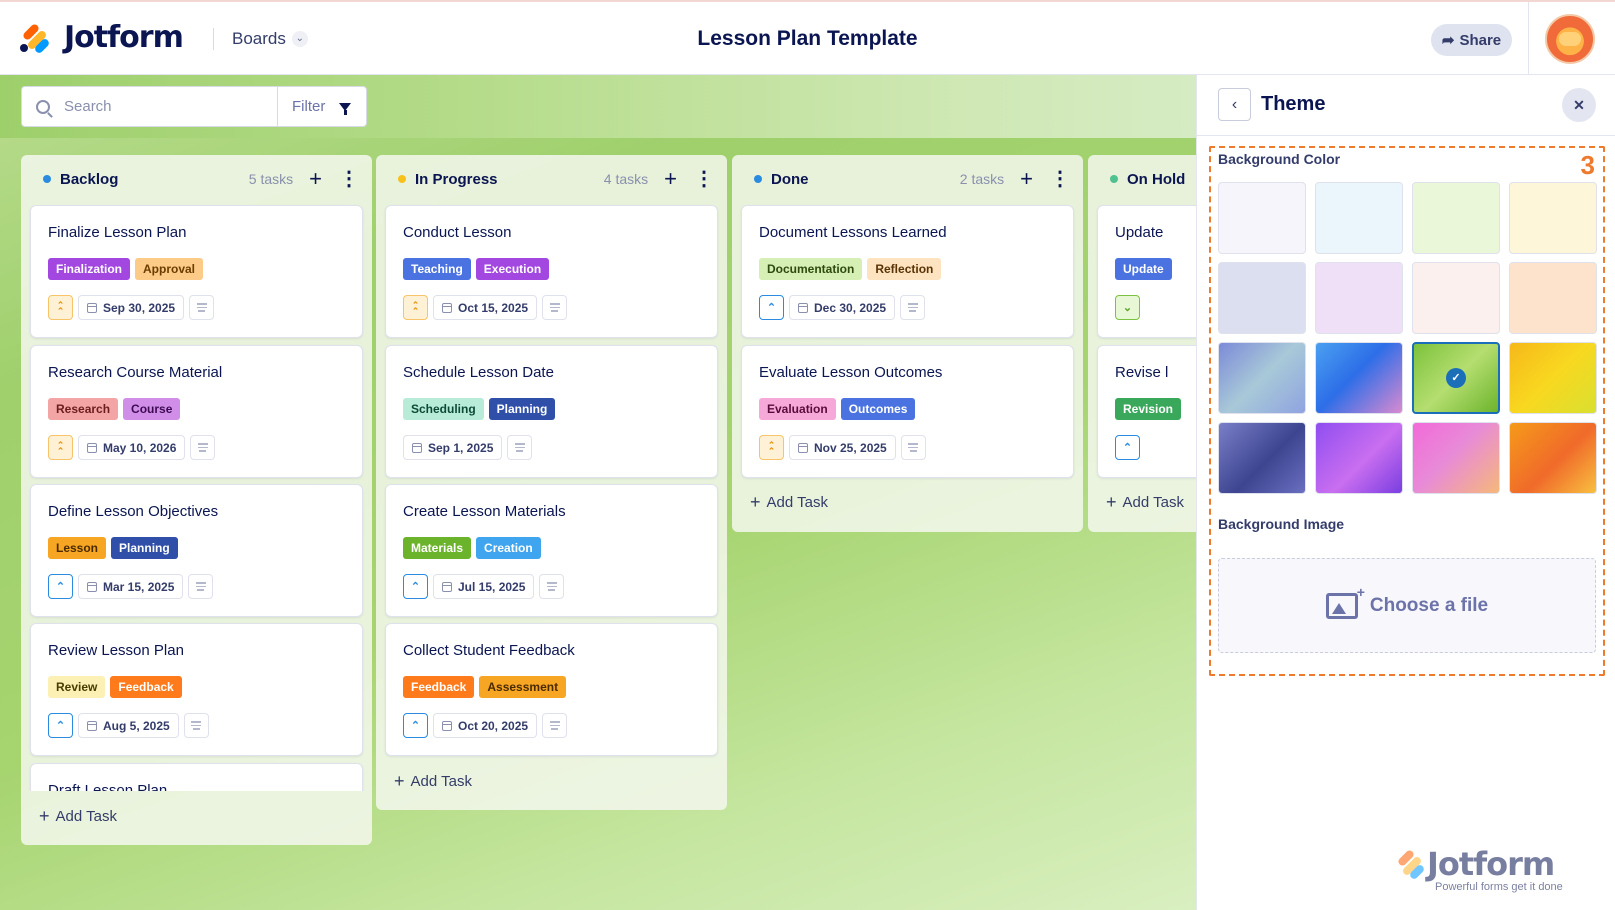 The width and height of the screenshot is (1615, 910). I want to click on task-meta: ⌃ Jul 15, 2025, so click(484, 586).